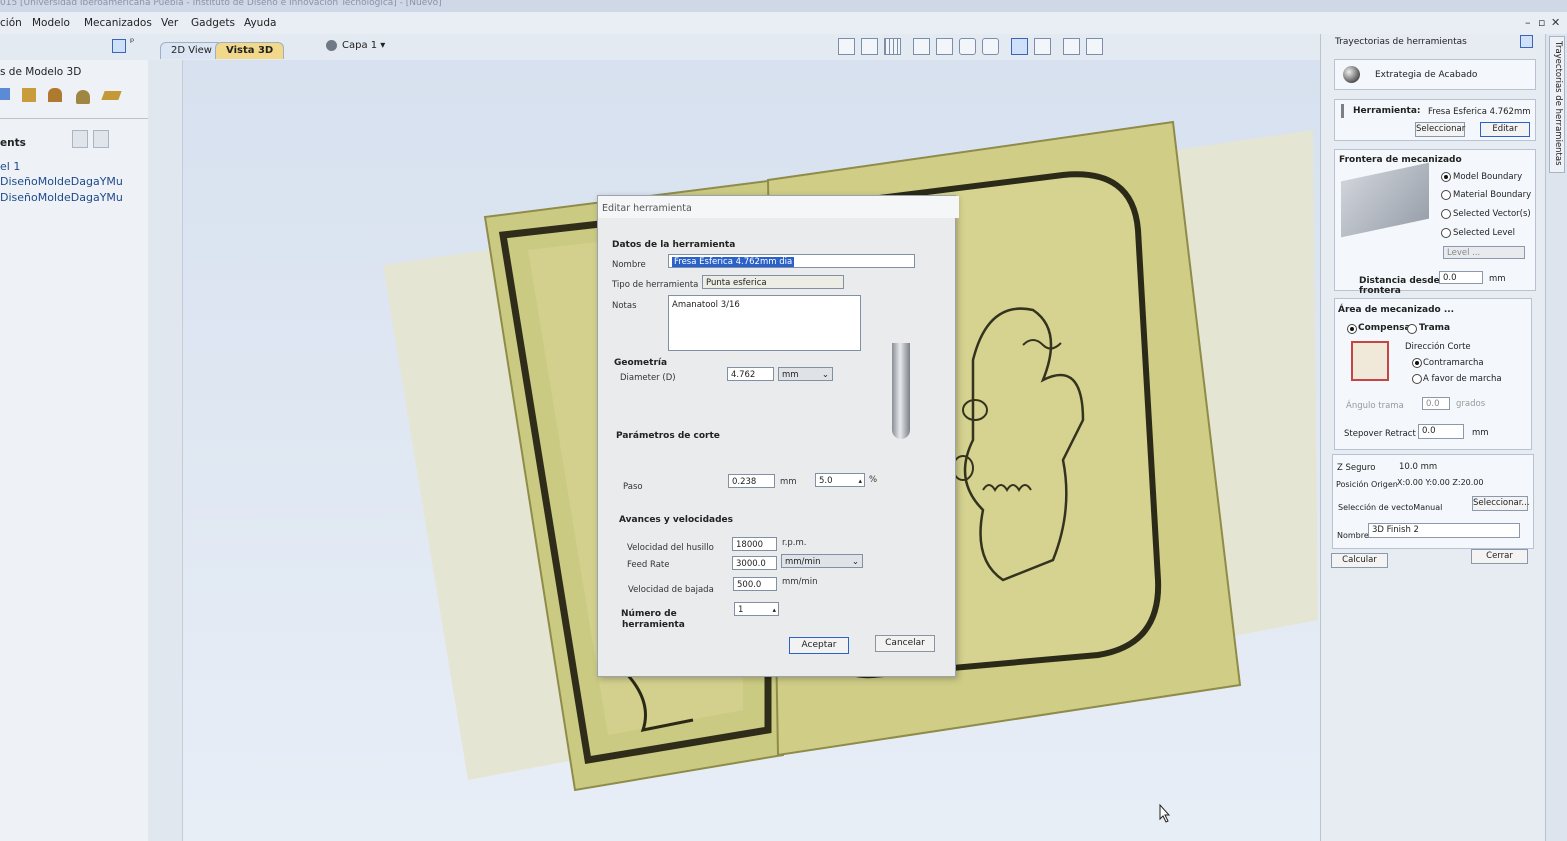 This screenshot has width=1567, height=841. I want to click on measure-icon, so click(869, 46).